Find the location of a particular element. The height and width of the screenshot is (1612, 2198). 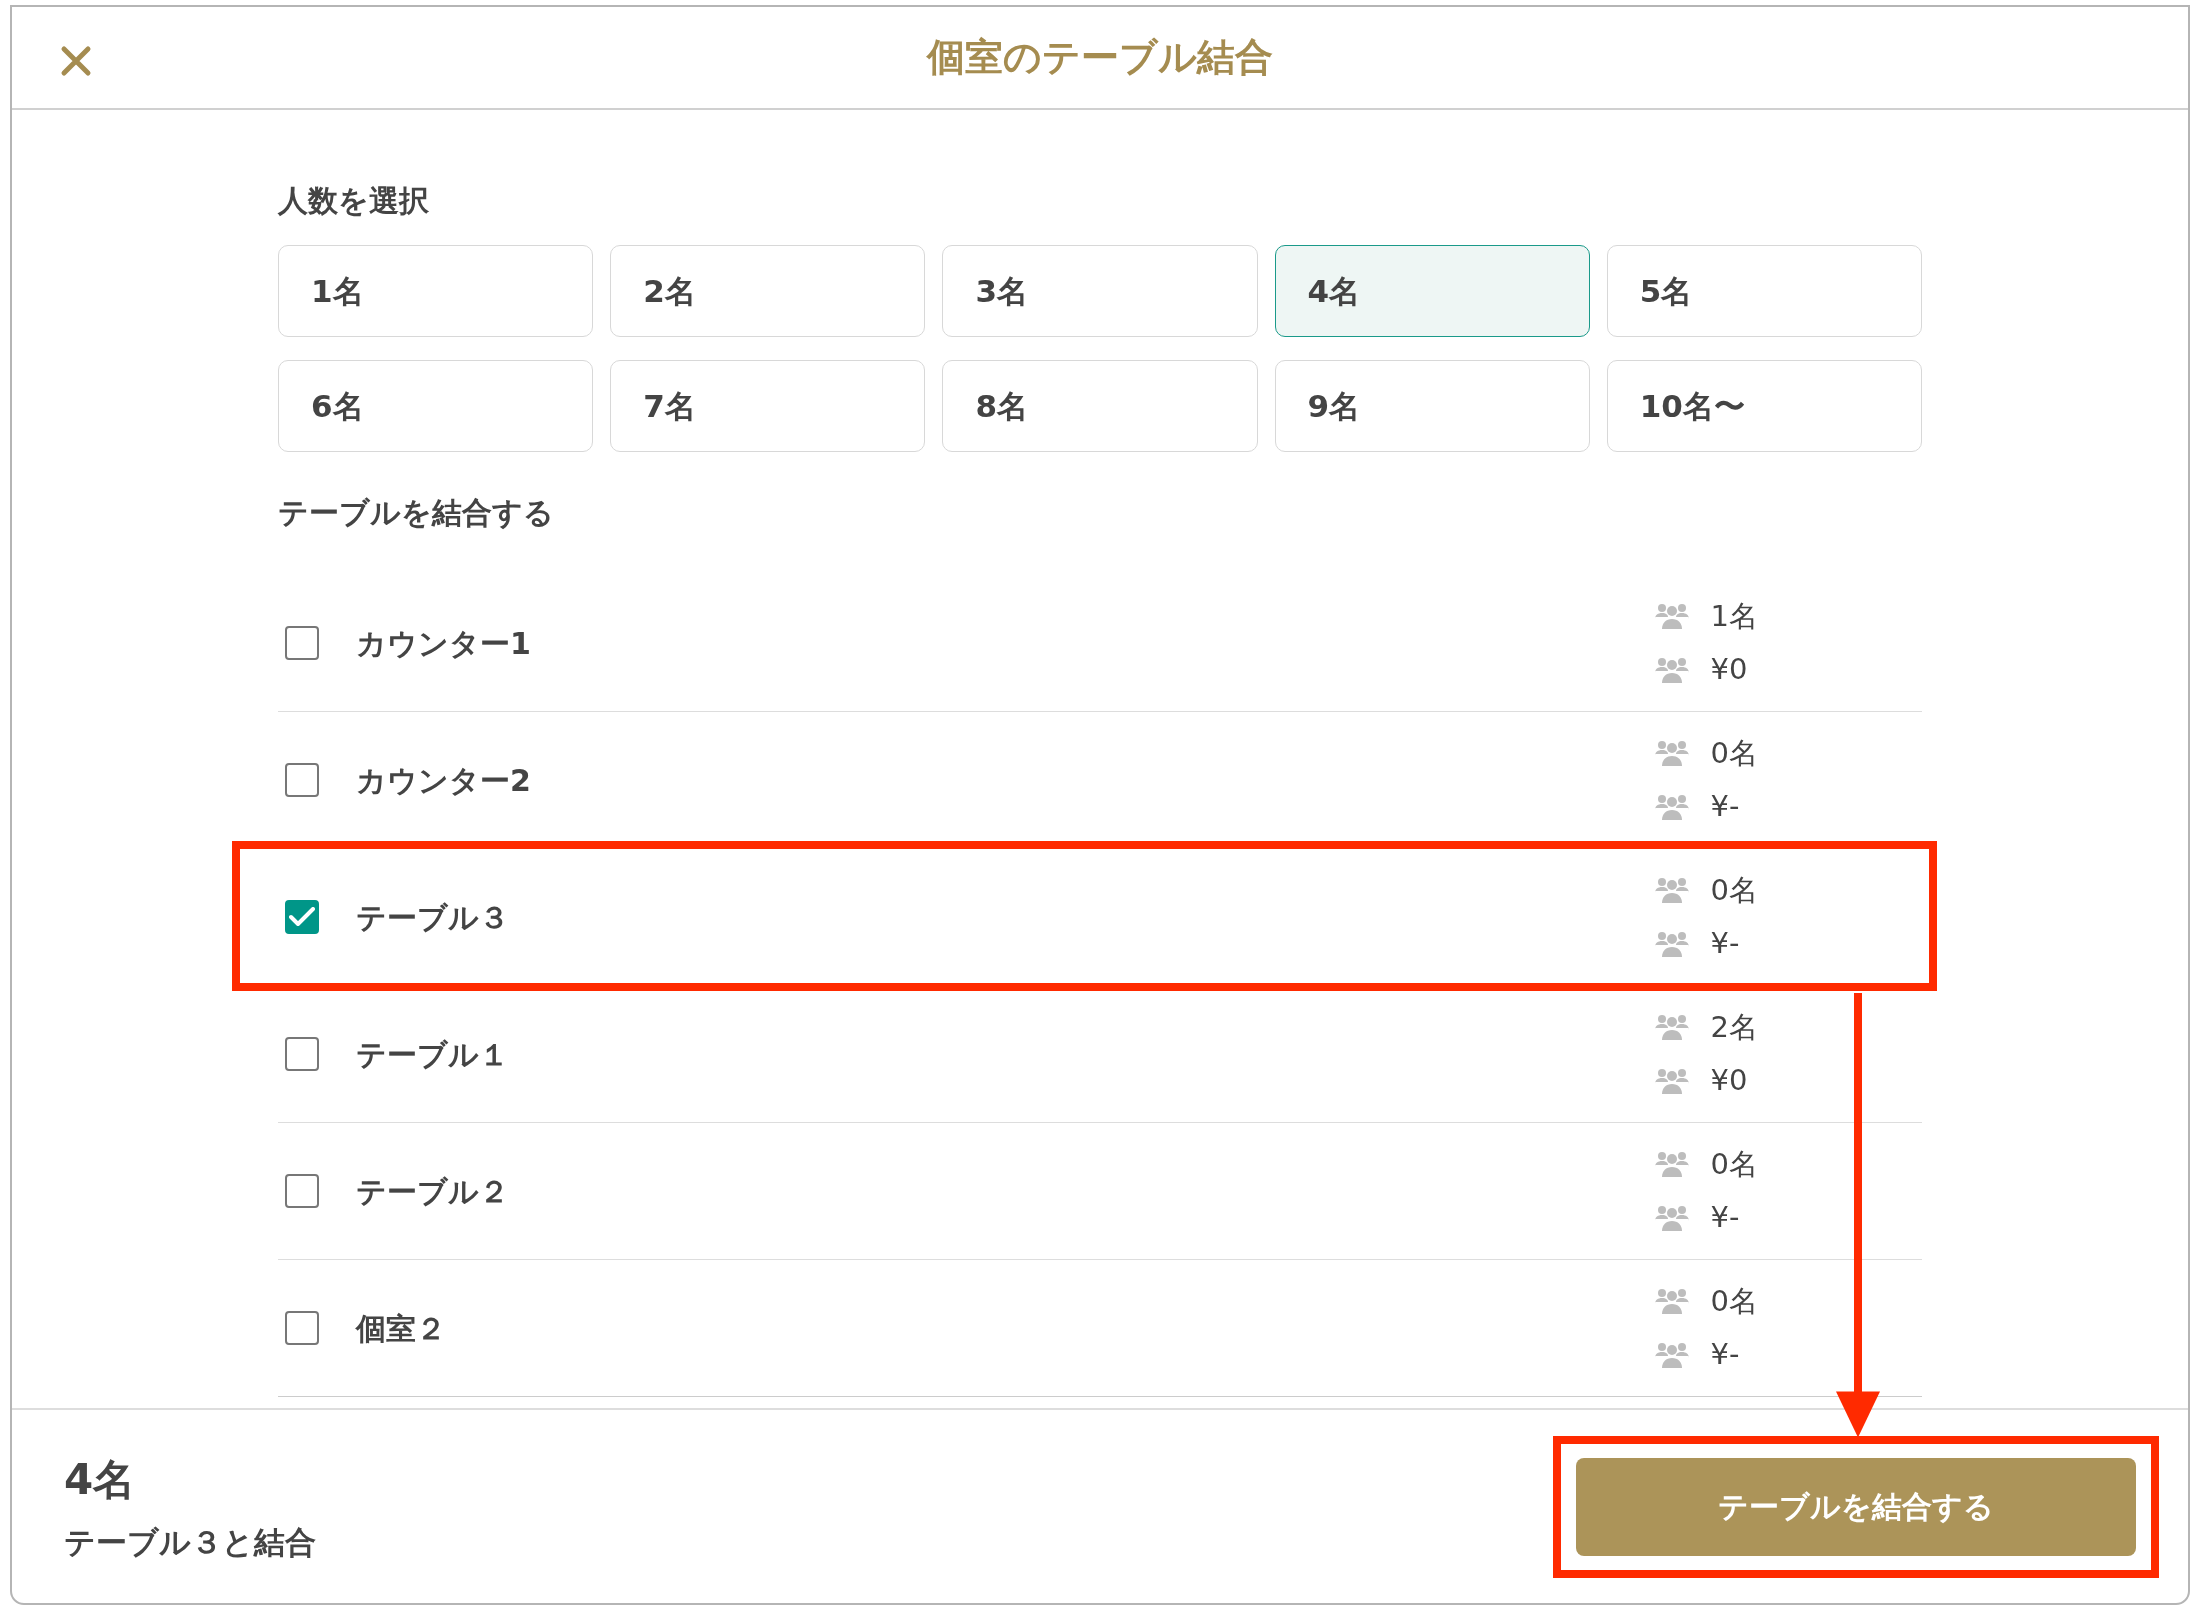

party-count: 4名 is located at coordinates (100, 1479).